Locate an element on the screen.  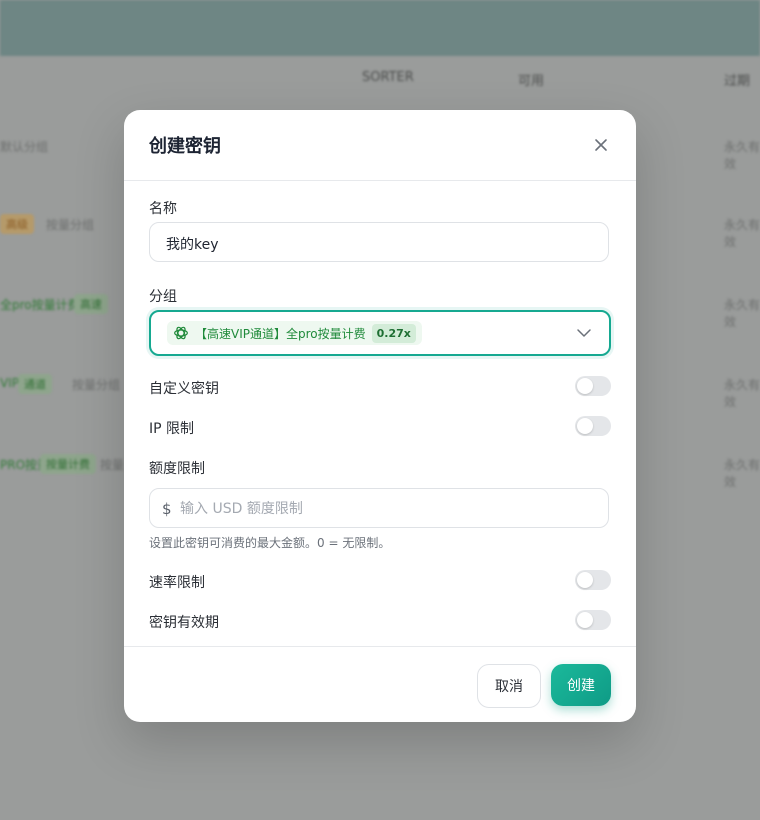
close-button is located at coordinates (601, 145).